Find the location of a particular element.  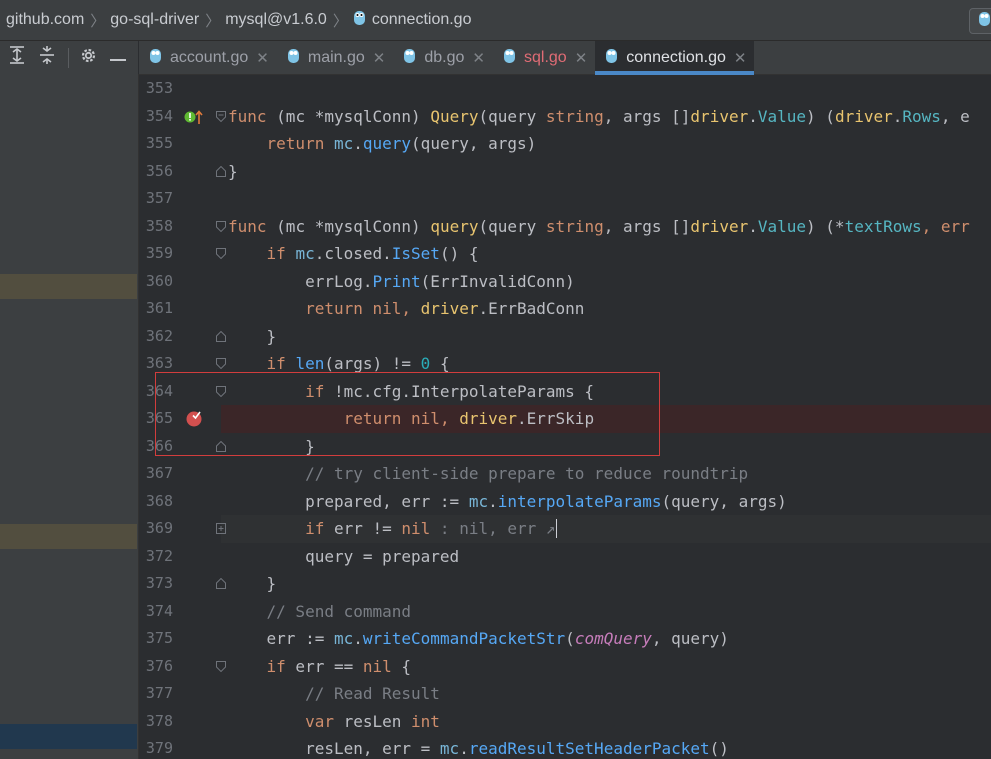

tab-db-go: db.go ✕ is located at coordinates (443, 57).